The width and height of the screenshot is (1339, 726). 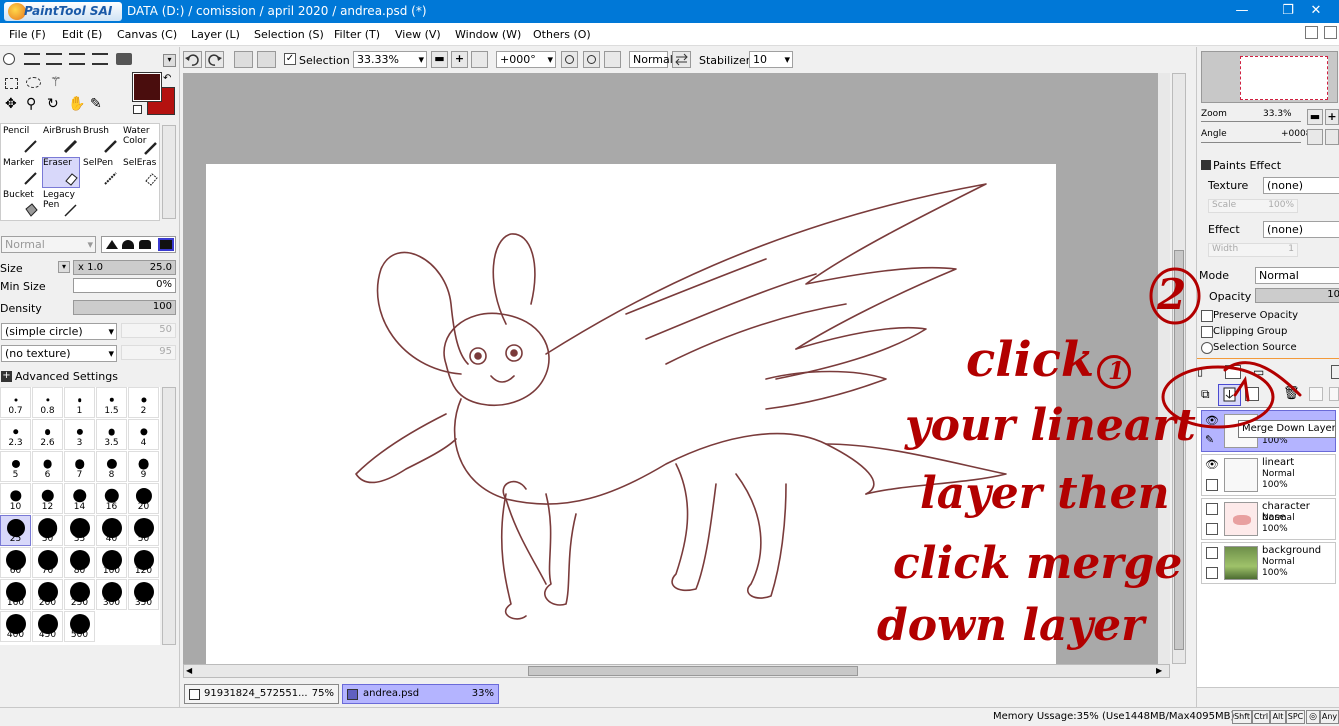 I want to click on scratchpad-icon, so click(x=124, y=59).